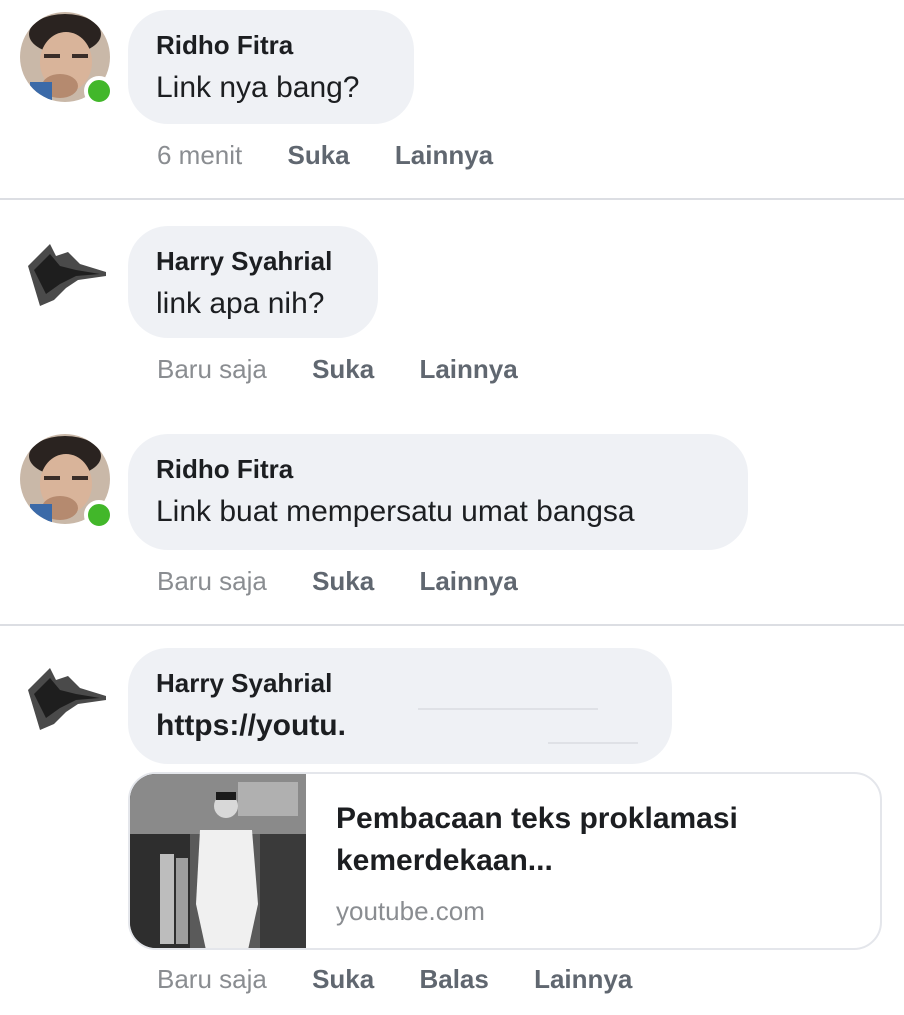  I want to click on reply-button: Balas, so click(453, 979).